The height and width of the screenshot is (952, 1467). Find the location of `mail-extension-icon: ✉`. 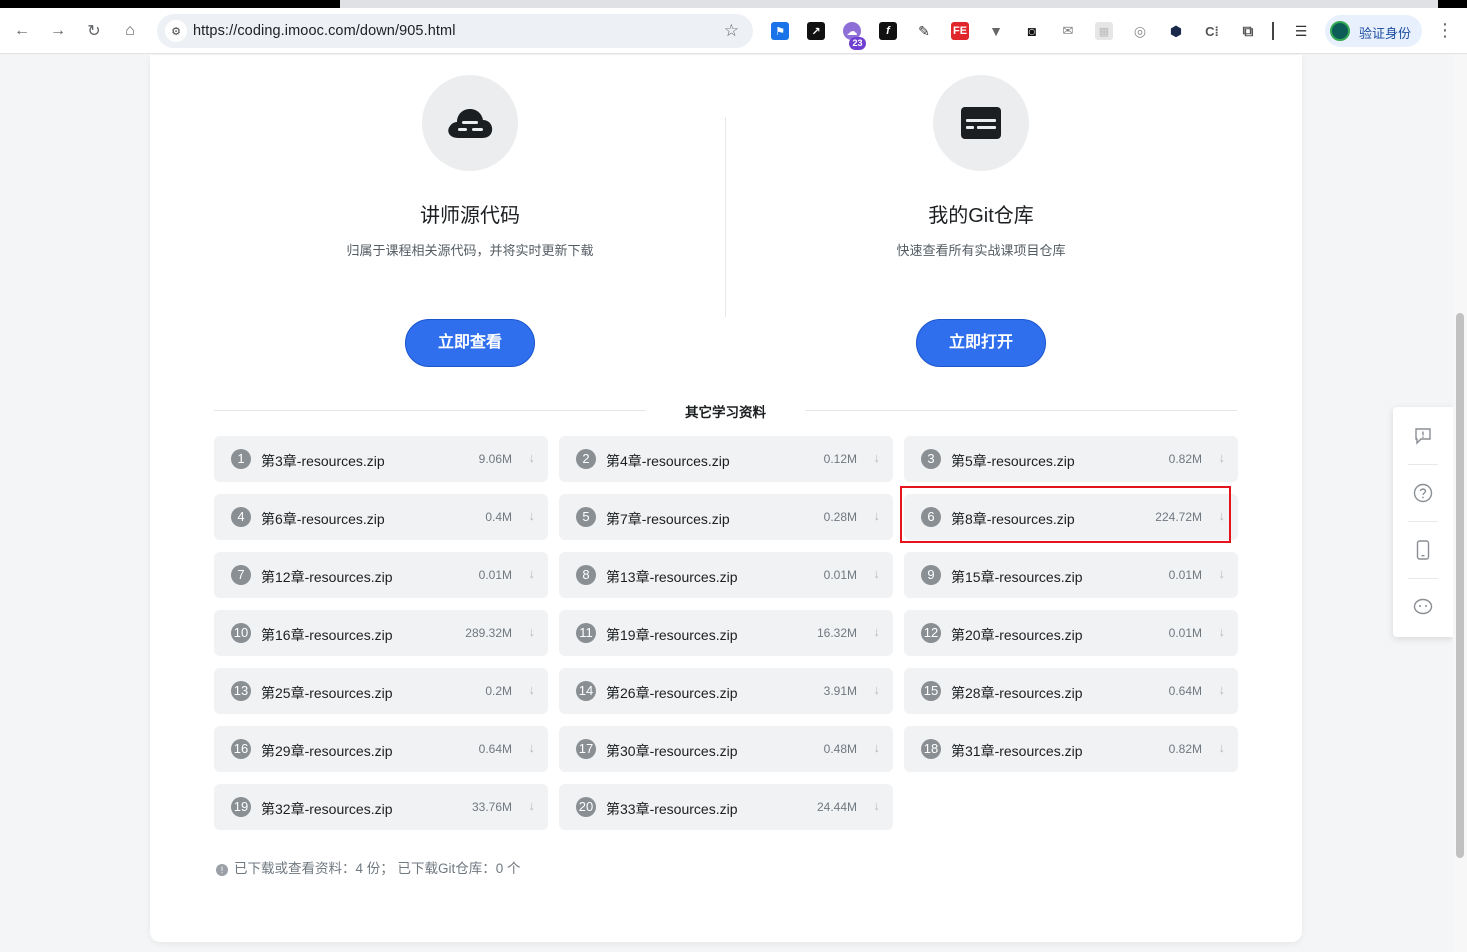

mail-extension-icon: ✉ is located at coordinates (1068, 31).